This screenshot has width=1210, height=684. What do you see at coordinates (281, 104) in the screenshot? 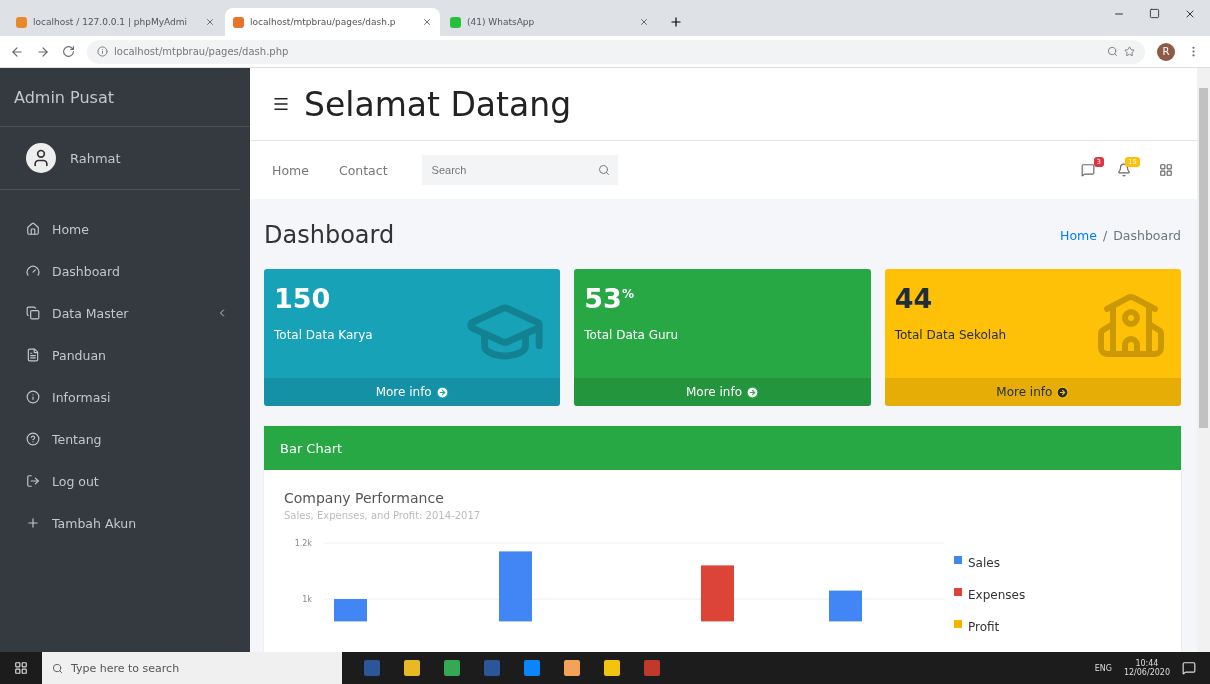
I see `menu-icon` at bounding box center [281, 104].